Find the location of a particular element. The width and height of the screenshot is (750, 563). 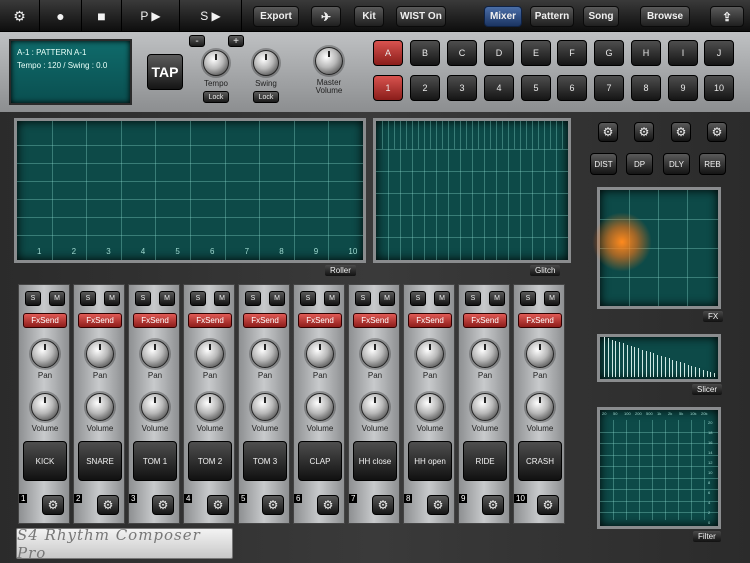

pattern-bank-e: E is located at coordinates (536, 53).